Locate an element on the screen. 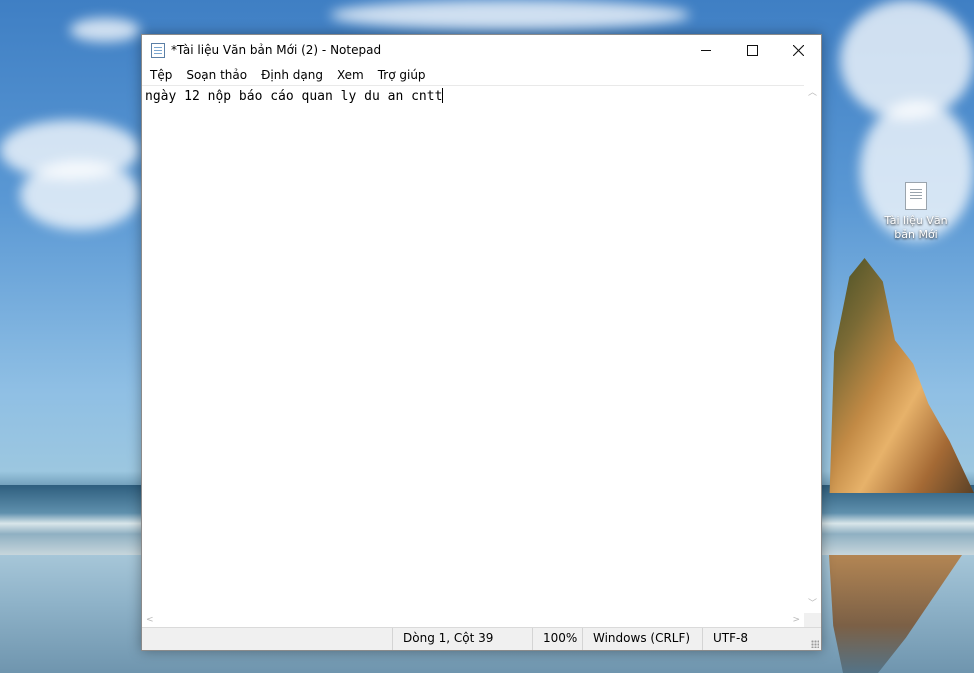 The height and width of the screenshot is (673, 974). close-button is located at coordinates (798, 50).